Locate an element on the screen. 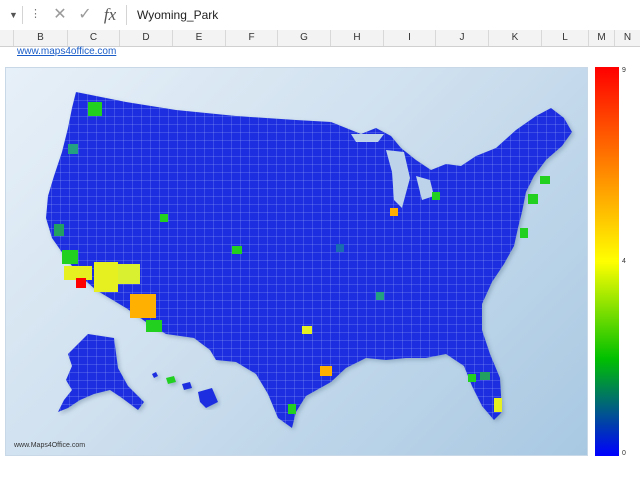 The width and height of the screenshot is (640, 480). map-watermark: www.Maps4Office.com is located at coordinates (50, 445).